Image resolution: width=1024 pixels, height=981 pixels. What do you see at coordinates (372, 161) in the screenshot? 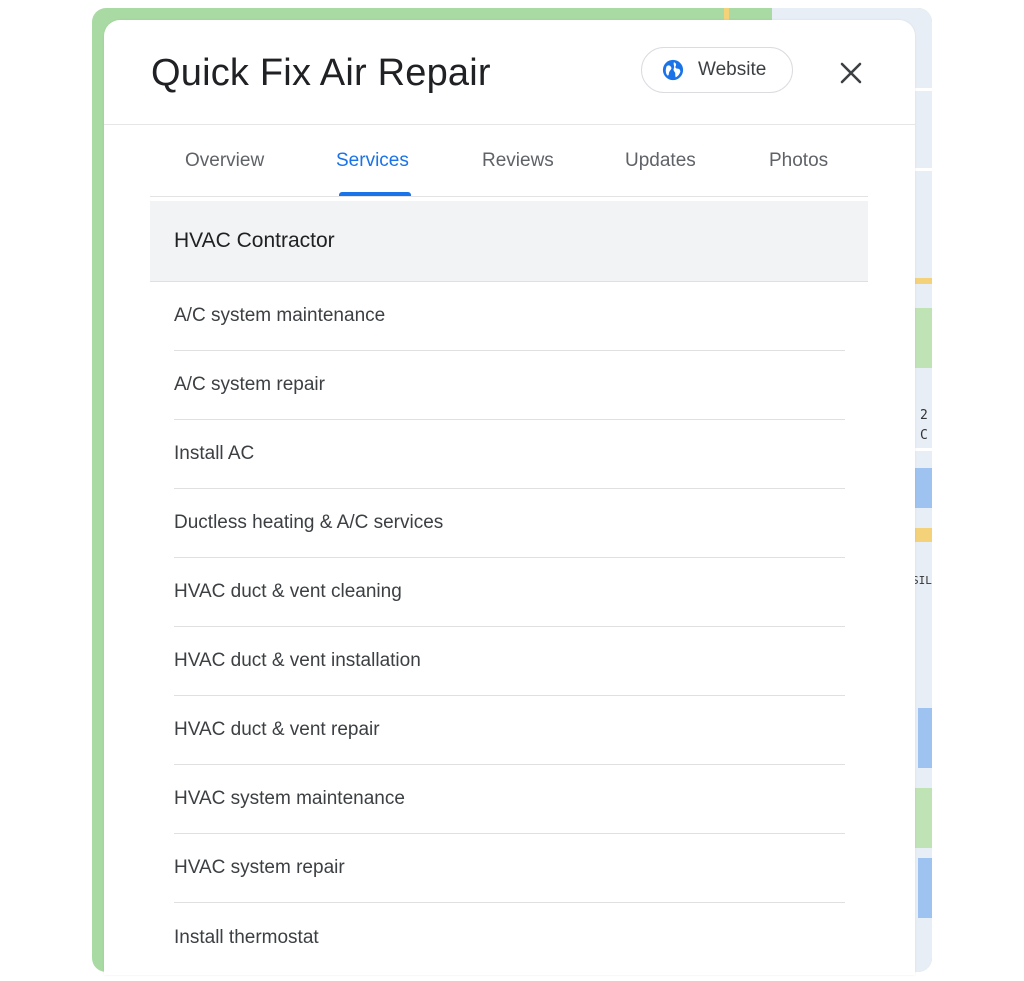
I see `tab-services: Services` at bounding box center [372, 161].